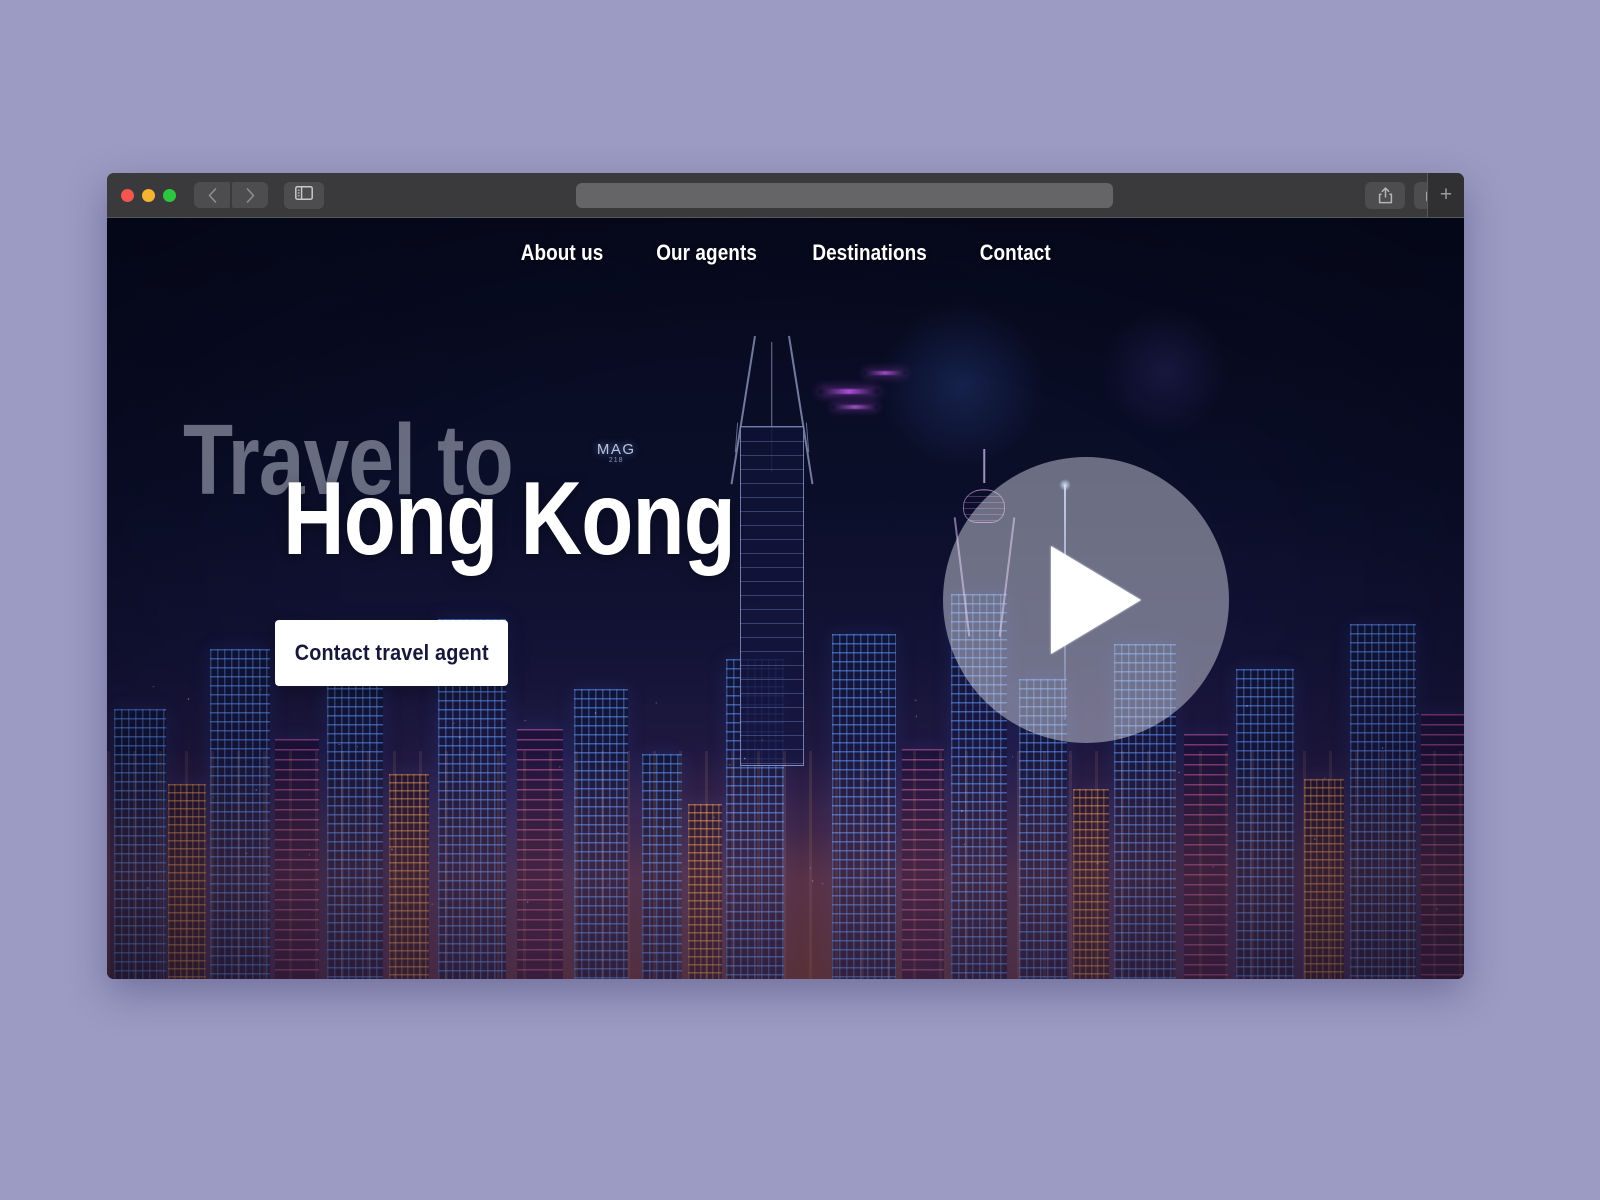 The image size is (1600, 1200). I want to click on maximize-window-button, so click(169, 195).